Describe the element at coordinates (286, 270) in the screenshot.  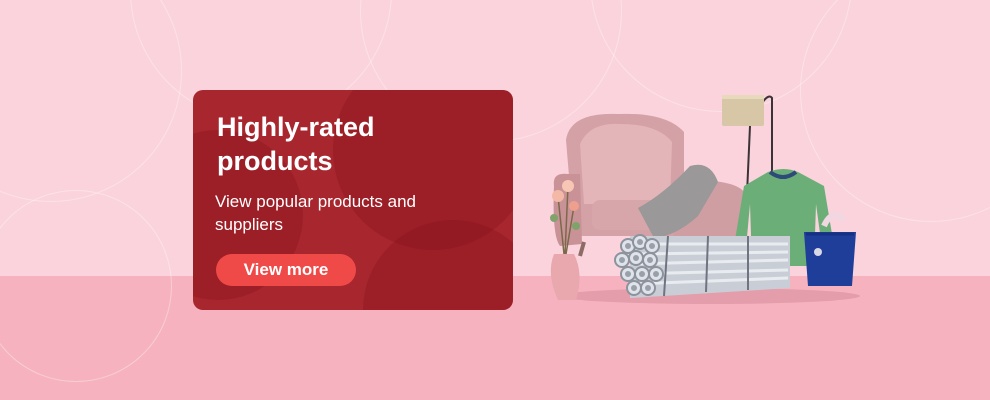
I see `view-more-button: View more` at that location.